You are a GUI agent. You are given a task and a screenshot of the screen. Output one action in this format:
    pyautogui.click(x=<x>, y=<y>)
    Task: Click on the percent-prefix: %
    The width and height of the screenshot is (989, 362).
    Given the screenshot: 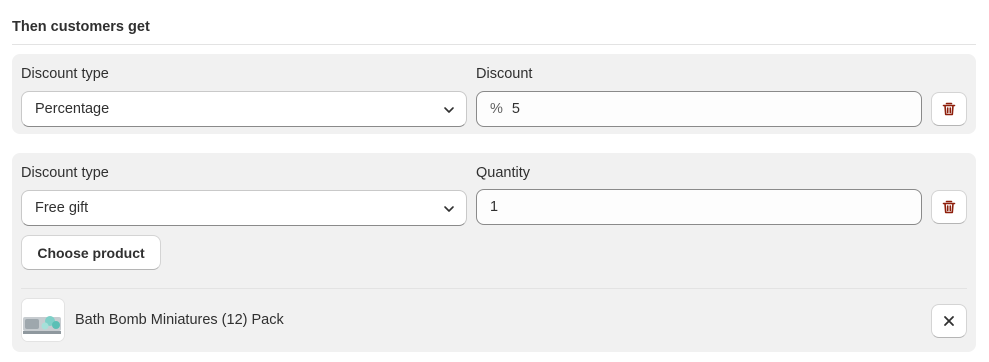 What is the action you would take?
    pyautogui.click(x=496, y=109)
    